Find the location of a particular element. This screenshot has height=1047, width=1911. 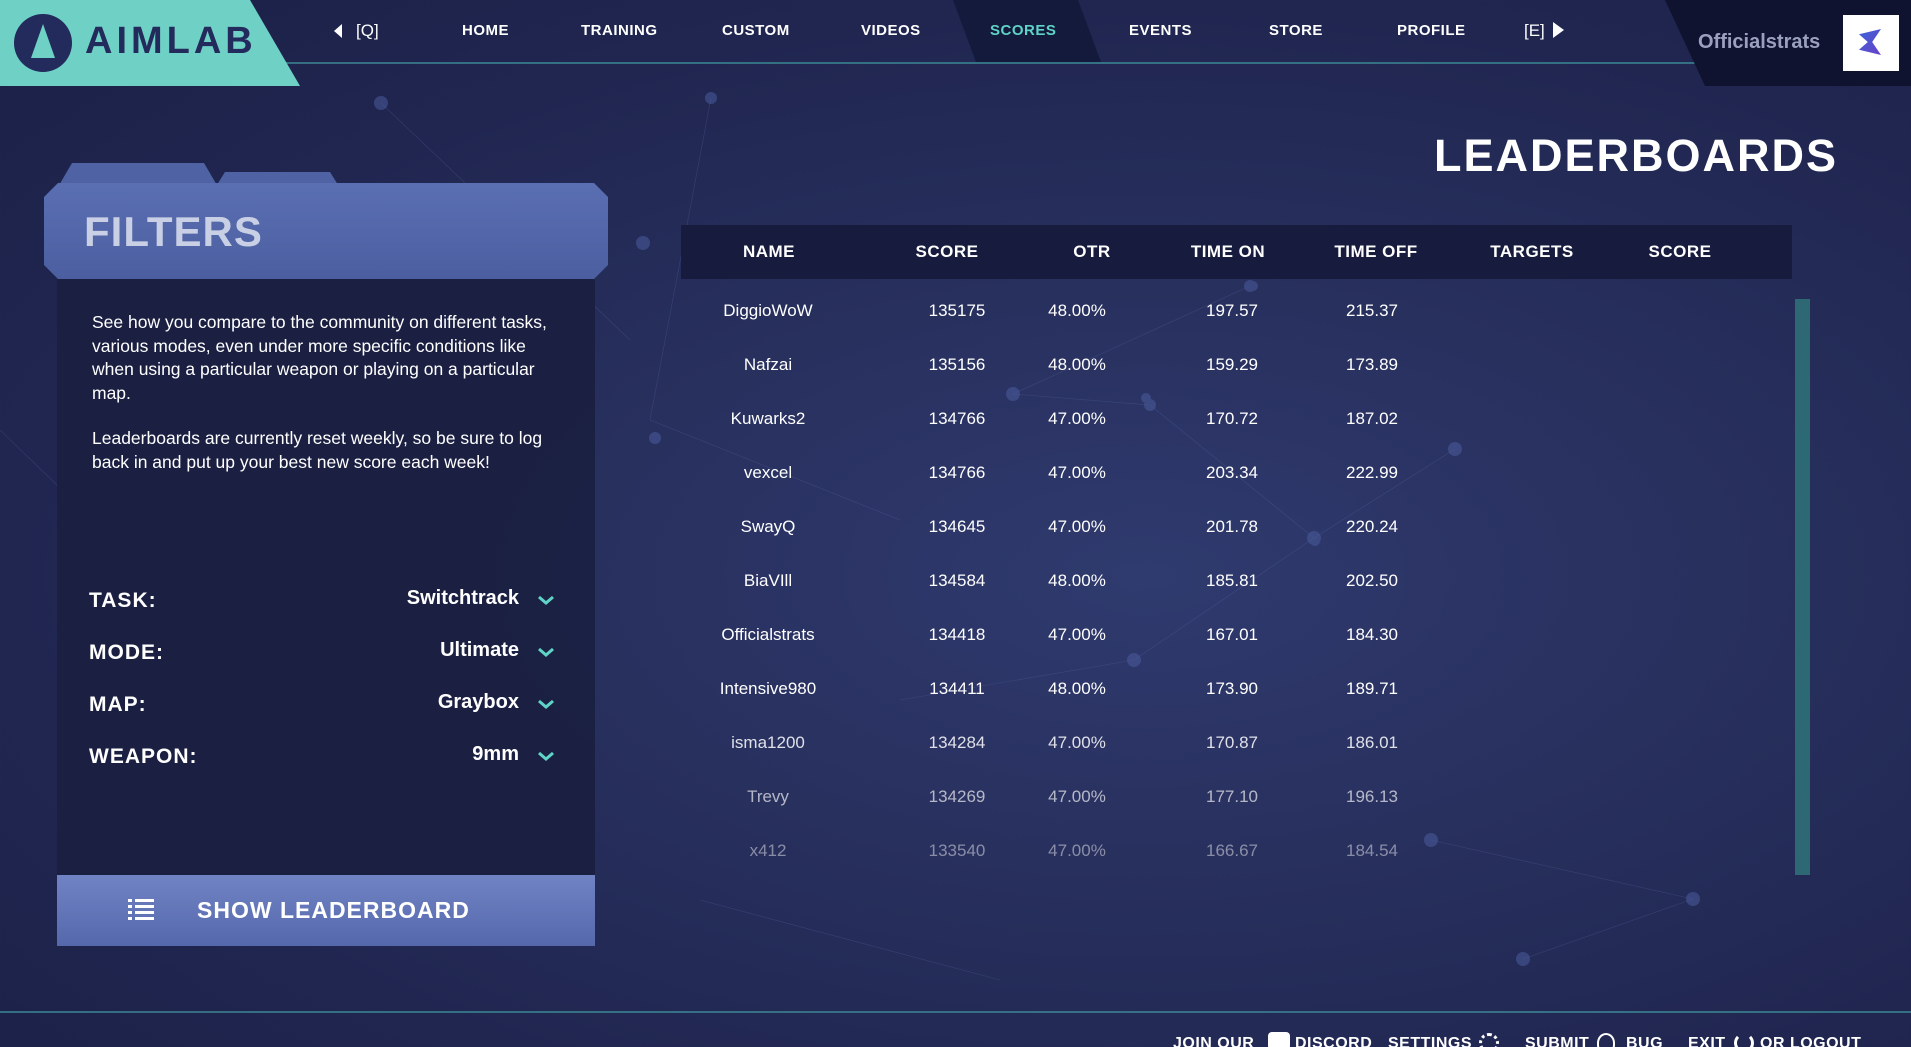

cell-time-on: 177.10 is located at coordinates (1232, 796).